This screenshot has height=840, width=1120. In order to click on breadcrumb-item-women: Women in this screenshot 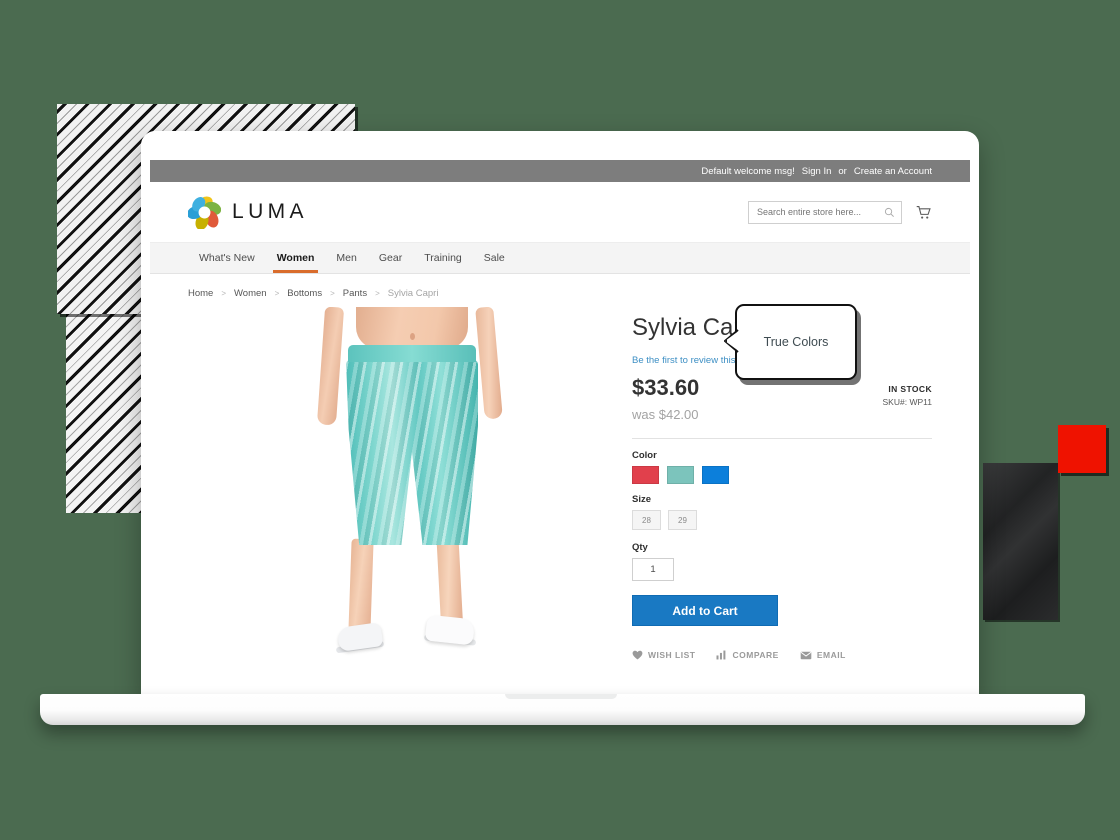, I will do `click(250, 293)`.